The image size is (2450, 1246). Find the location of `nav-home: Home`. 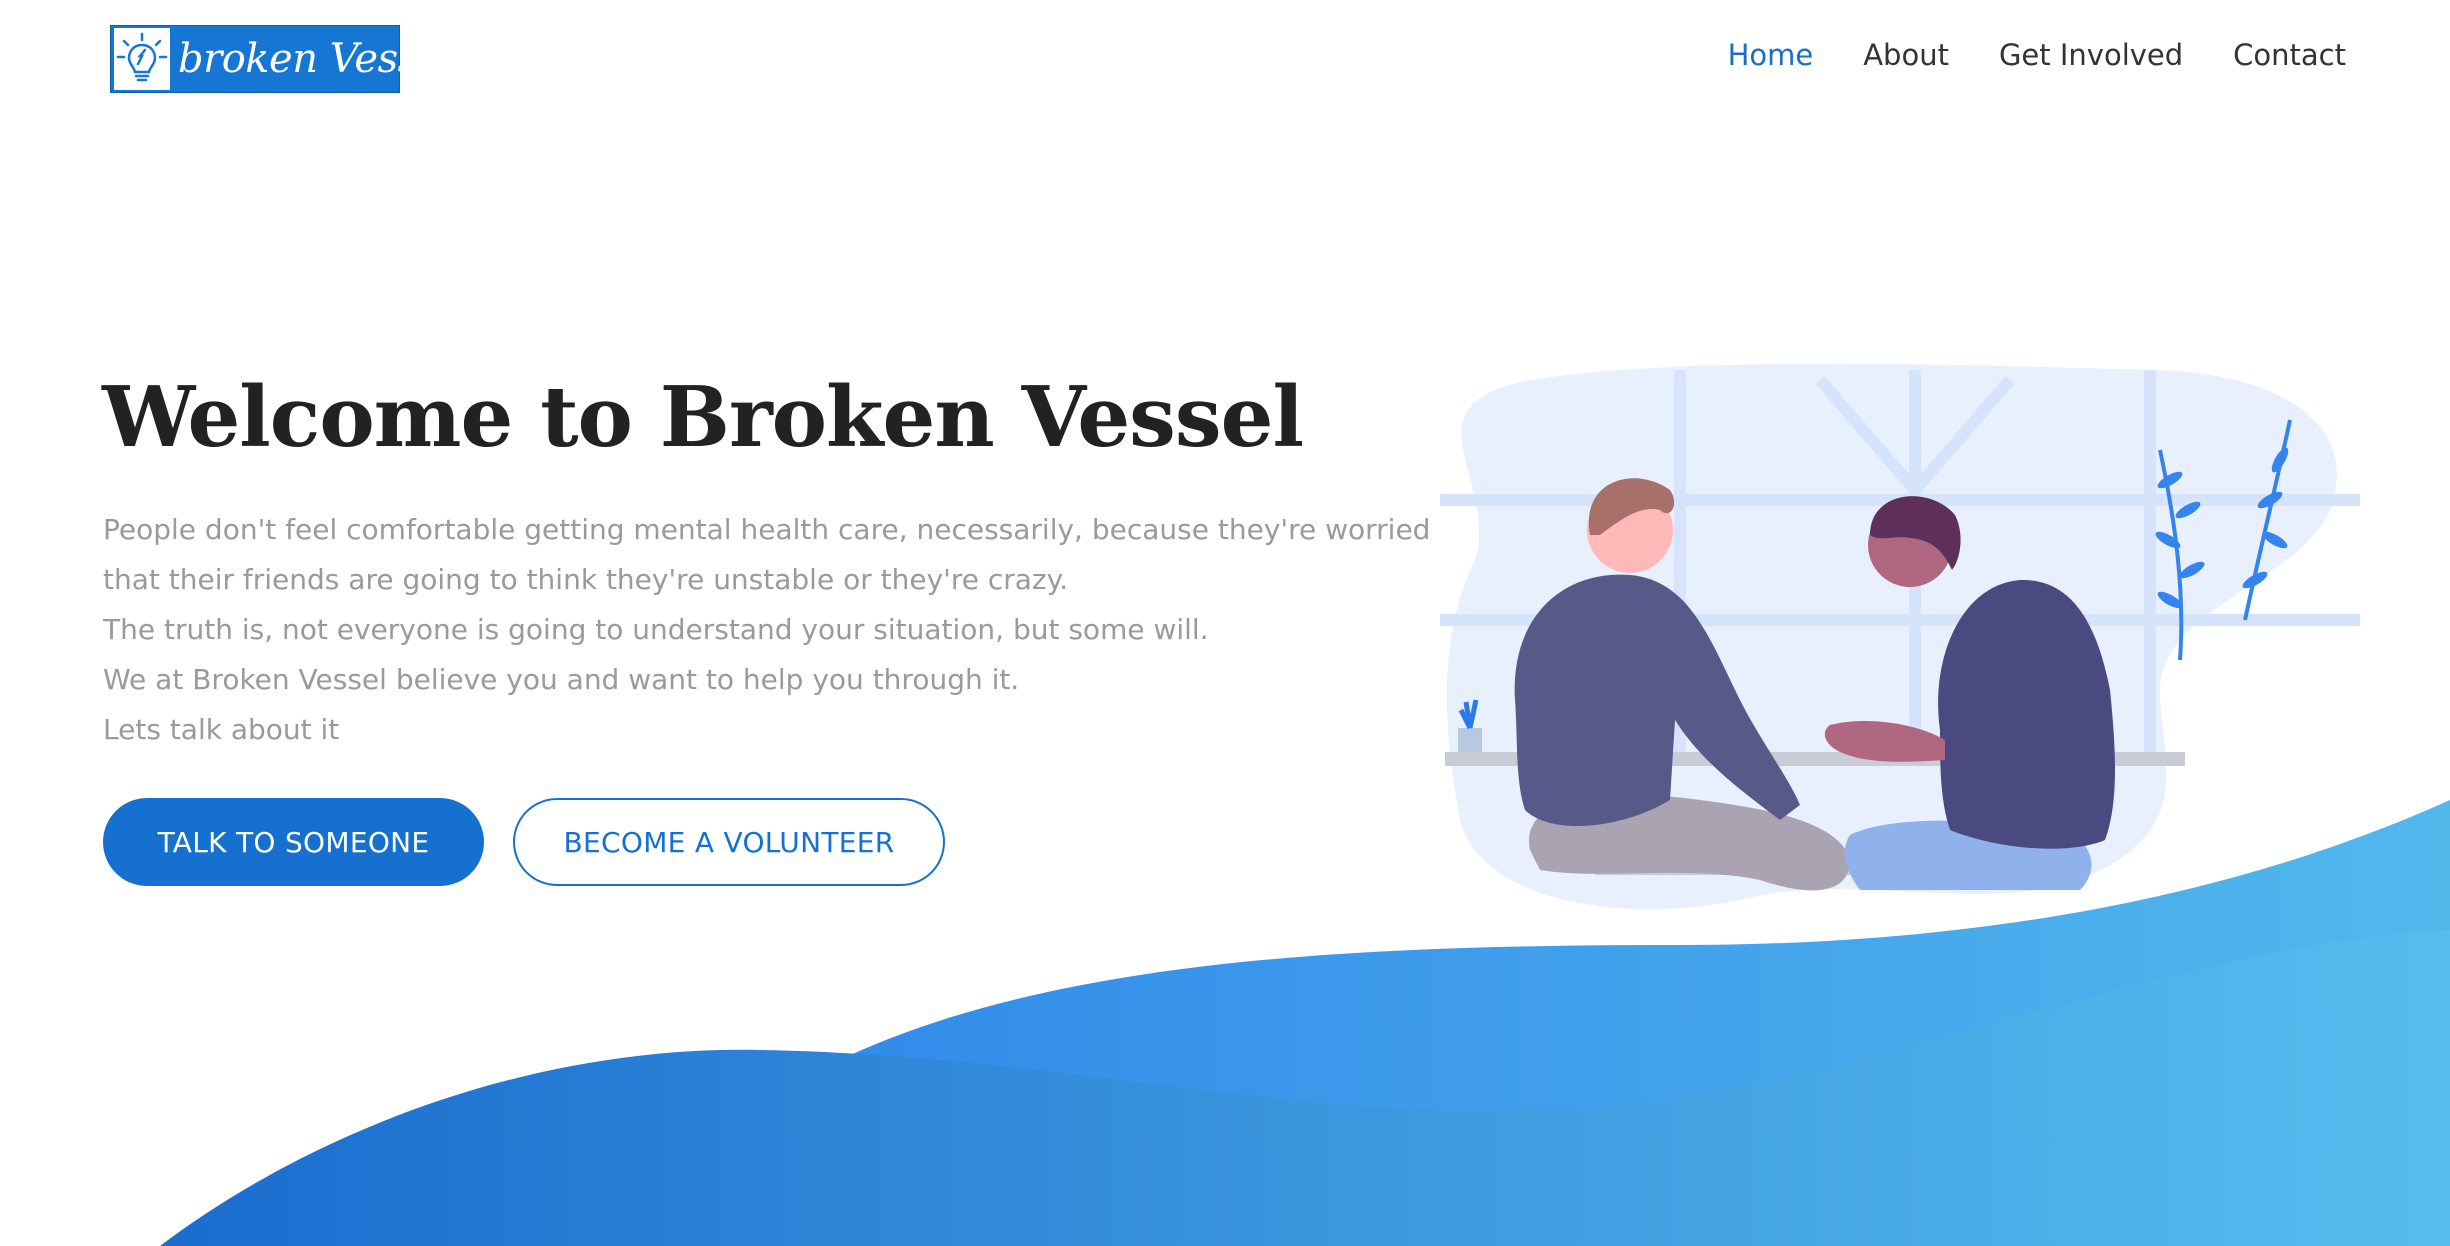

nav-home: Home is located at coordinates (1771, 55).